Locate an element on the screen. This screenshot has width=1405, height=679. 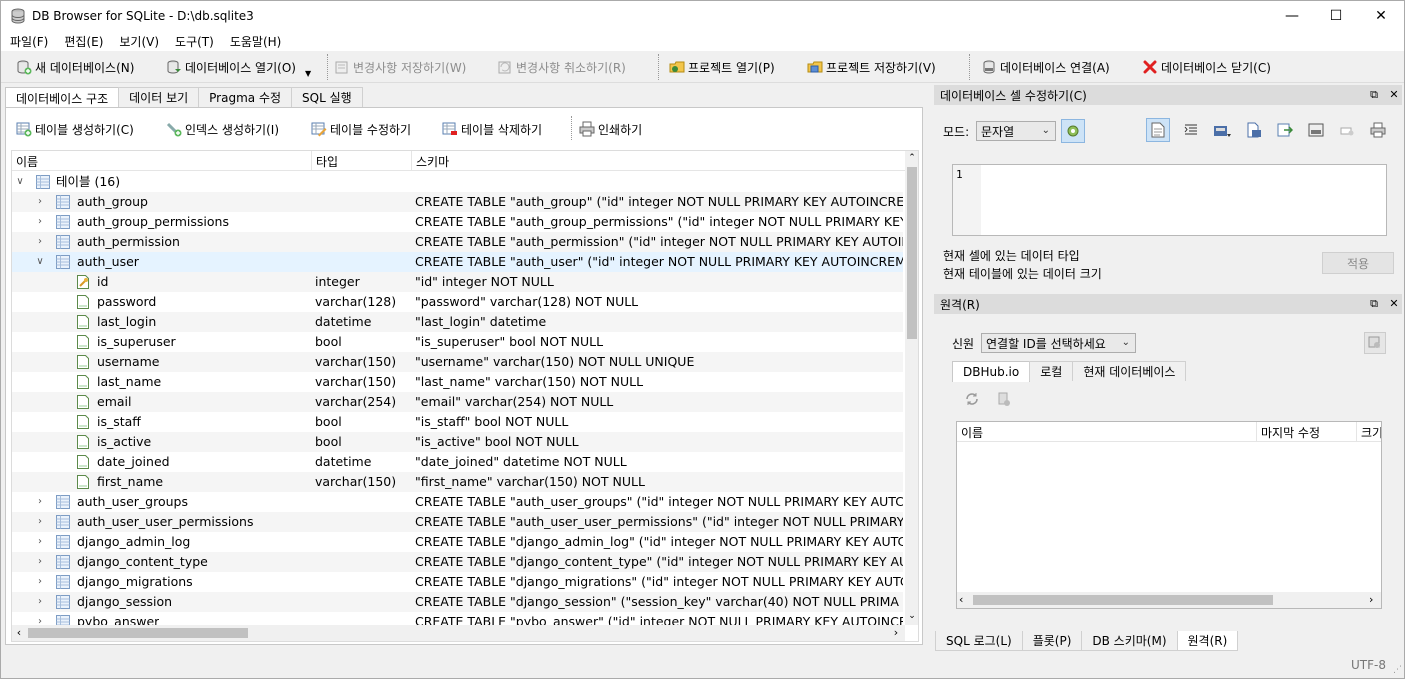
identity-select: 연결할 ID를 선택하세요 ⌄ is located at coordinates (1058, 343).